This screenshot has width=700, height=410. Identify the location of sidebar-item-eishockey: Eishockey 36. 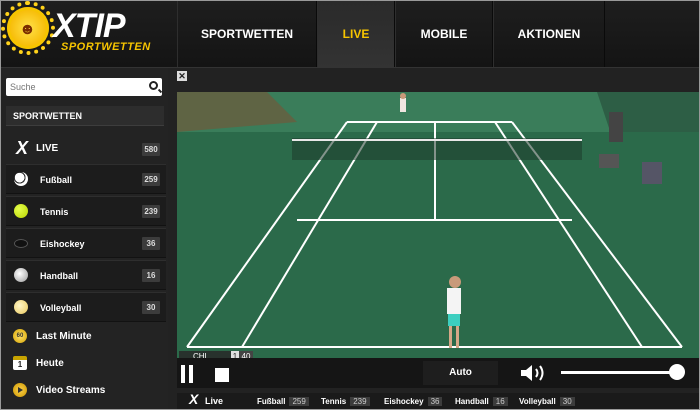
(86, 243).